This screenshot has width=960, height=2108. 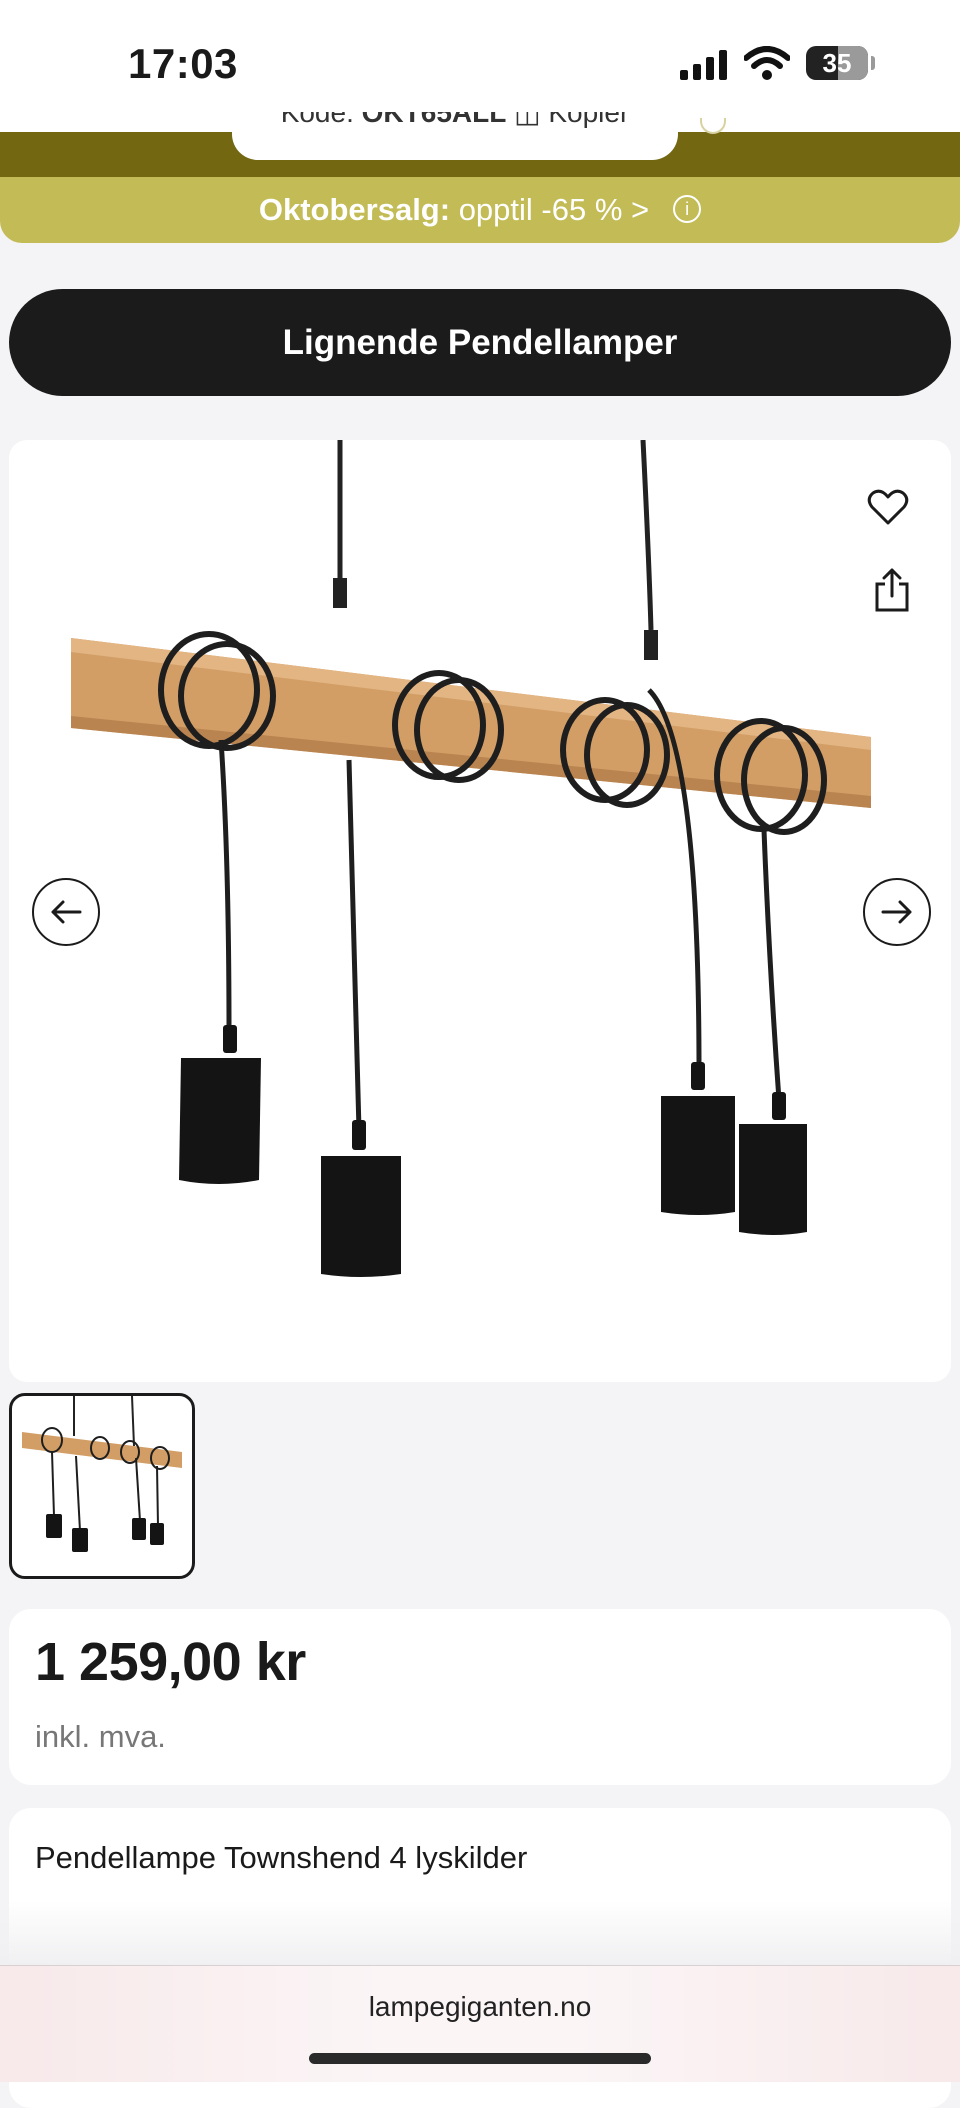 I want to click on code-value: OKT65ALL, so click(x=434, y=120).